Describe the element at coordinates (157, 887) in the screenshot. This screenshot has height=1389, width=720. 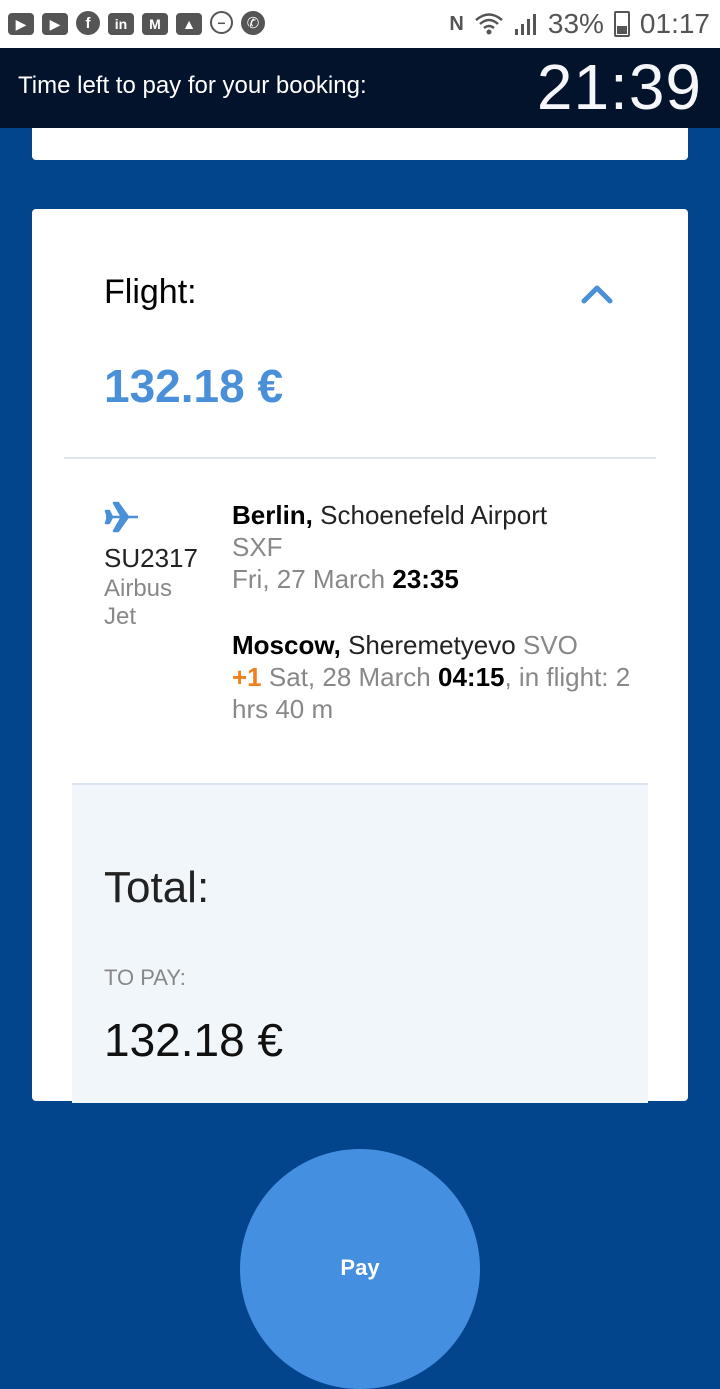
I see `total-title: Total:` at that location.